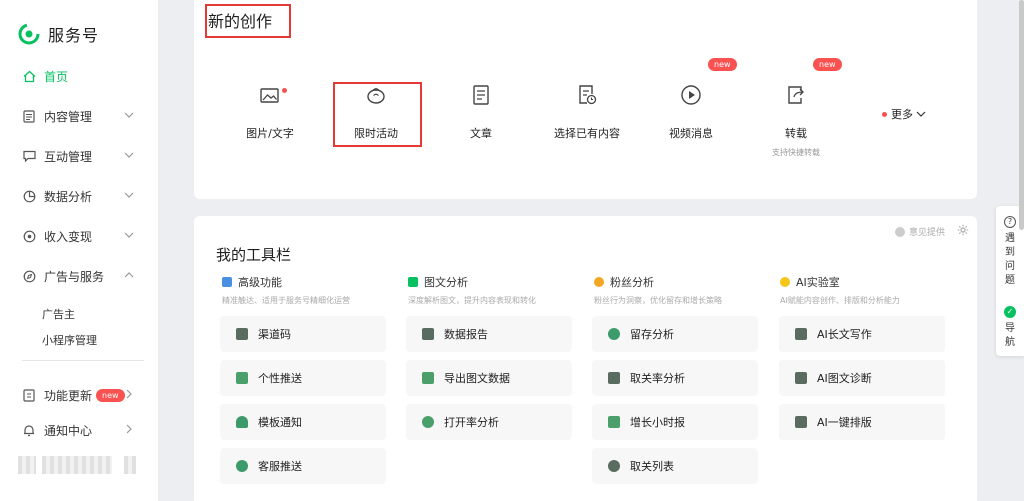  I want to click on guide-icon: ✓, so click(1010, 312).